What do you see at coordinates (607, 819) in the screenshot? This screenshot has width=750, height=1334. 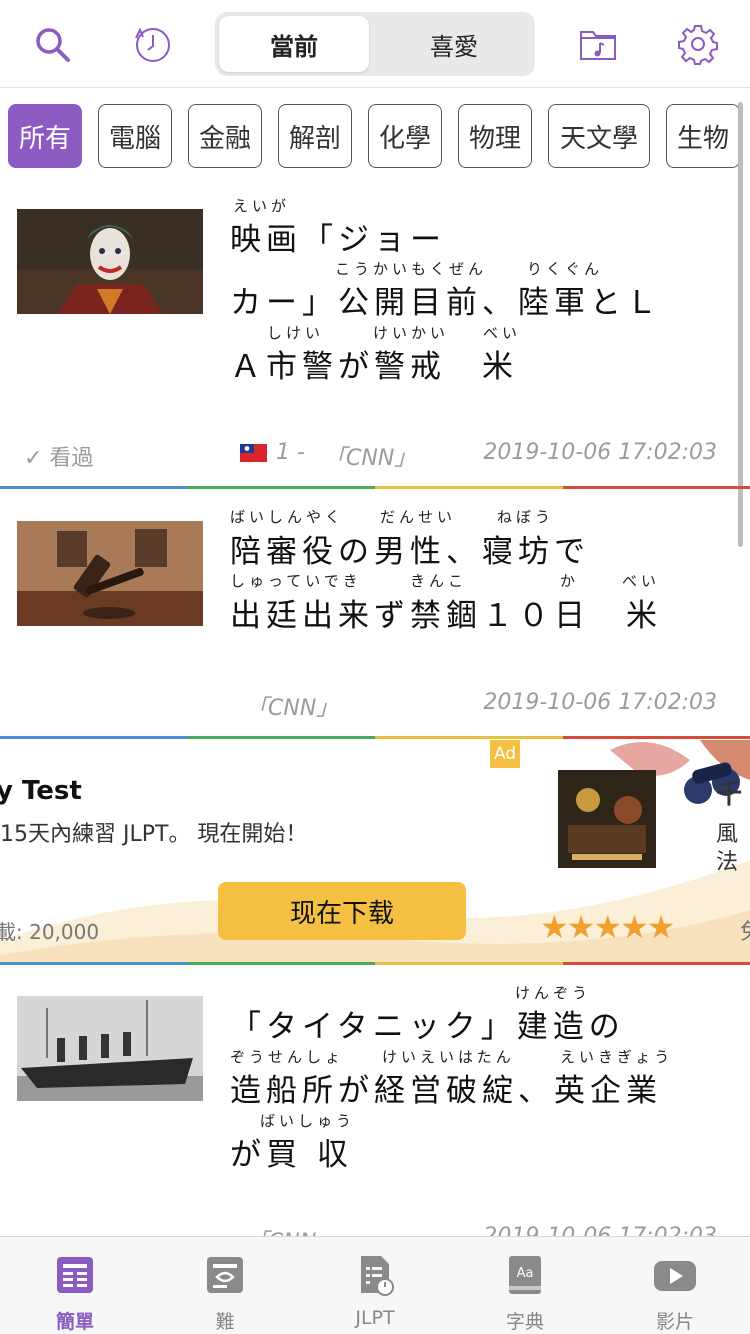 I see `ad-app-image` at bounding box center [607, 819].